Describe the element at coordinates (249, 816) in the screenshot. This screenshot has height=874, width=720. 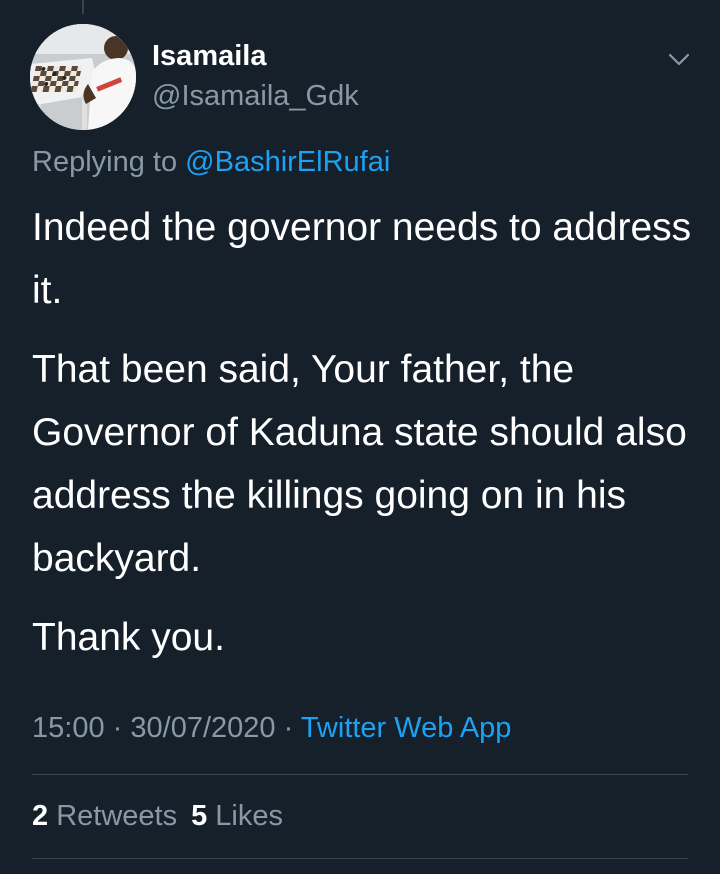
I see `likes-label: Likes` at that location.